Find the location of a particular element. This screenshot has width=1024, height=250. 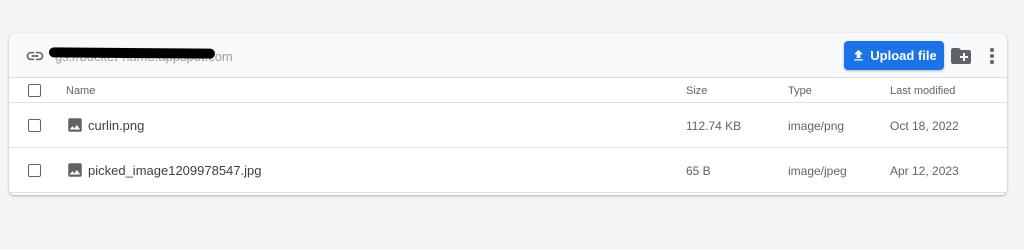

file-last-modified: Oct 18, 2022 is located at coordinates (924, 126).